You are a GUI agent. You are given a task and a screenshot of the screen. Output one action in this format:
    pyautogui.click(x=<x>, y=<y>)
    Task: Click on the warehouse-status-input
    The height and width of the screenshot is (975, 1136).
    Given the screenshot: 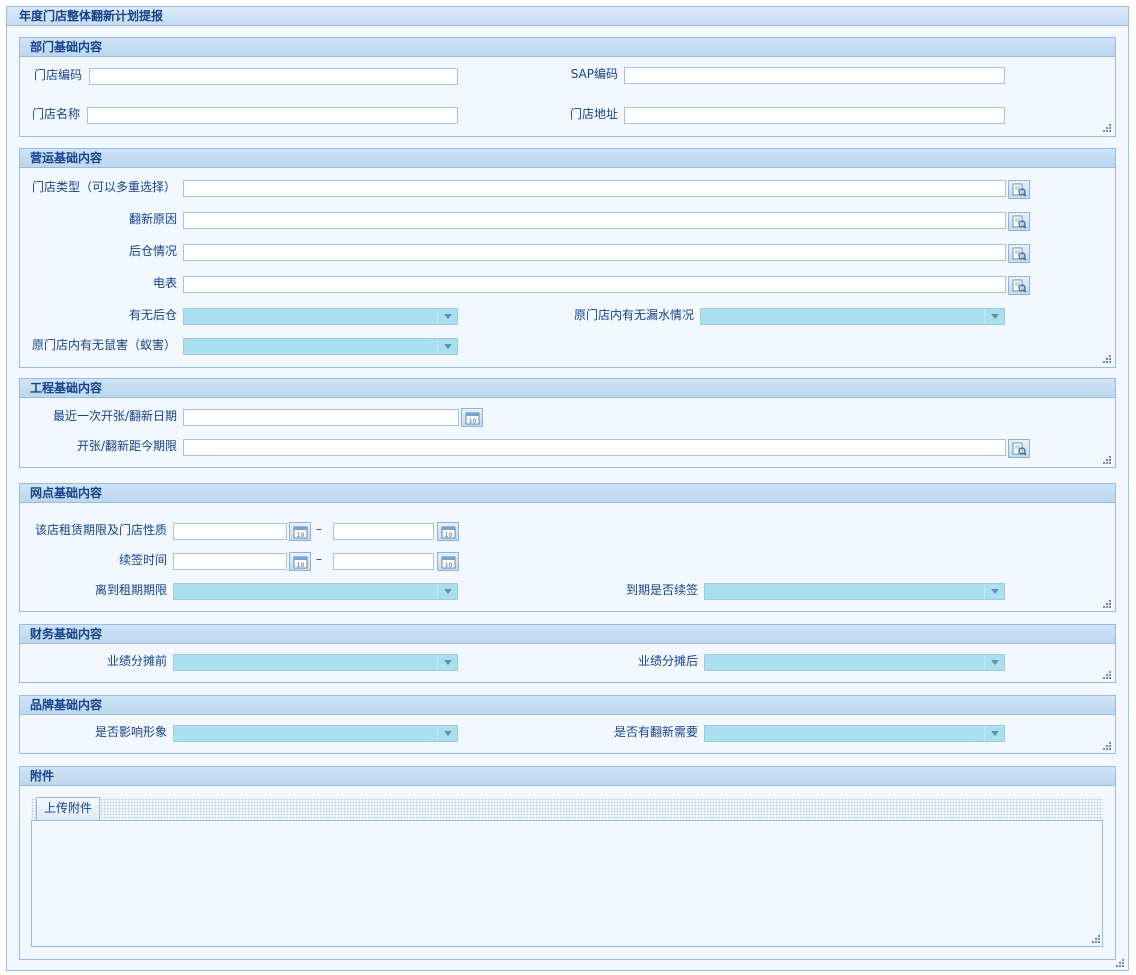 What is the action you would take?
    pyautogui.click(x=594, y=252)
    